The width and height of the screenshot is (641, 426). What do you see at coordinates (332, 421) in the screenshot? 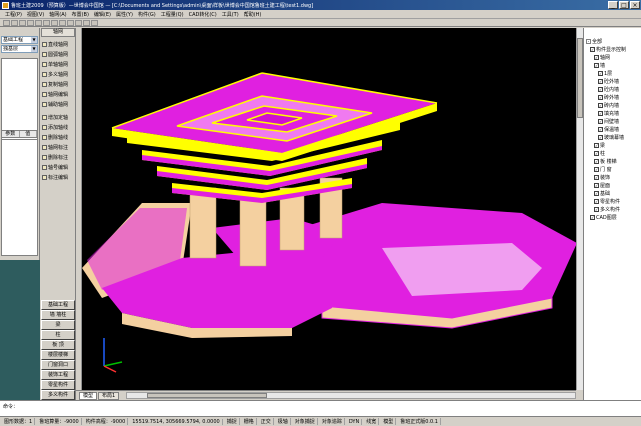
I see `otrack-toggle: 对象追踪` at bounding box center [332, 421].